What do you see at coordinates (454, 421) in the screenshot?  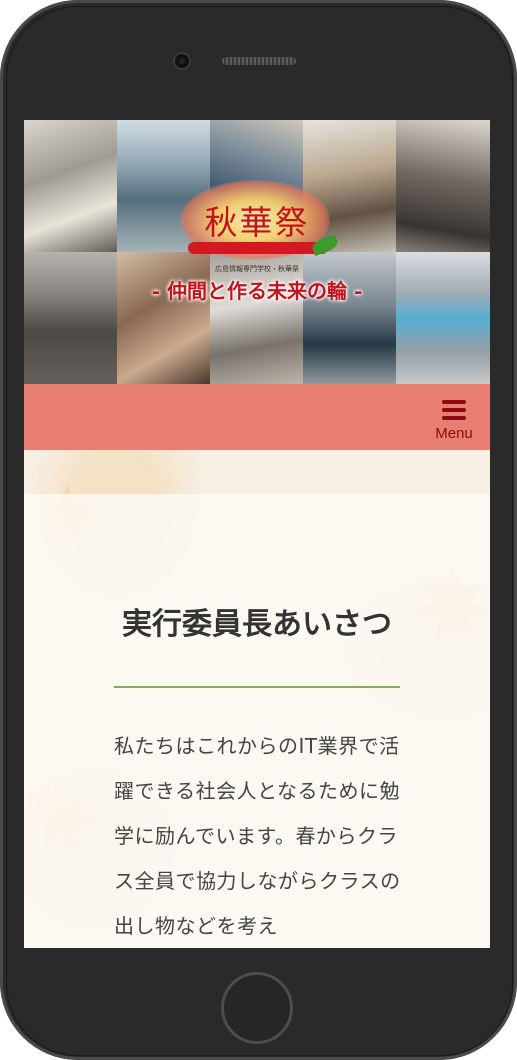 I see `menu-button: Menu` at bounding box center [454, 421].